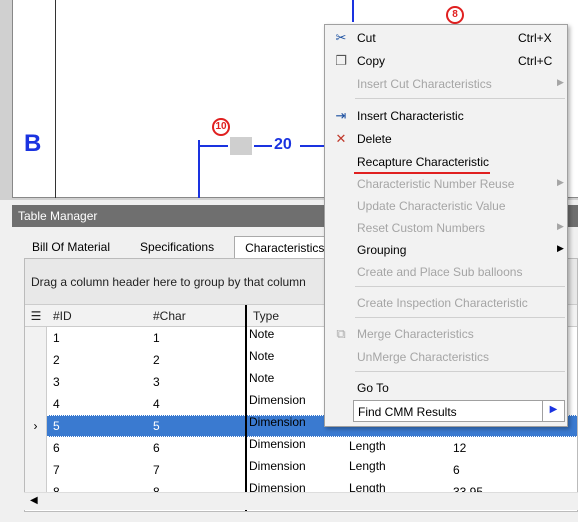 The image size is (578, 522). I want to click on scroll-left-icon: ◀, so click(34, 500).